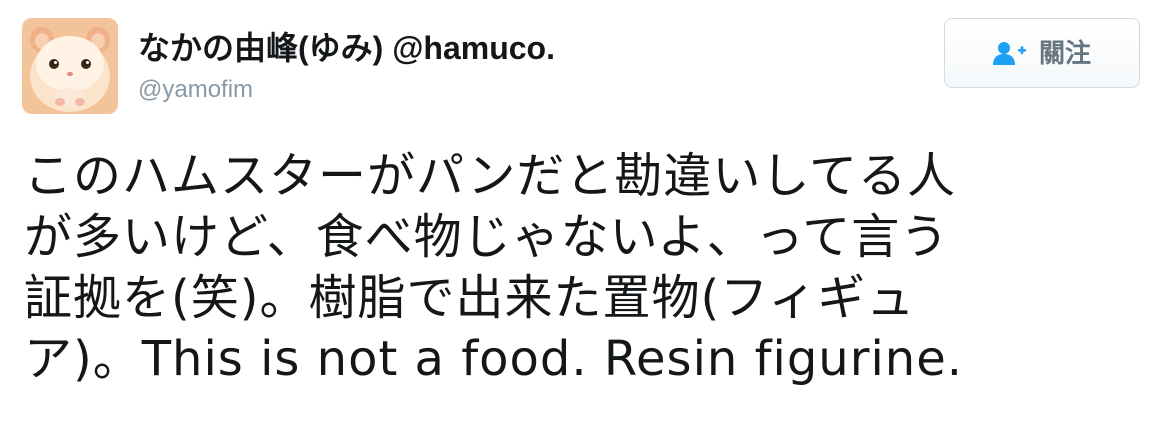 The image size is (1160, 430). What do you see at coordinates (1009, 53) in the screenshot?
I see `add-user-icon` at bounding box center [1009, 53].